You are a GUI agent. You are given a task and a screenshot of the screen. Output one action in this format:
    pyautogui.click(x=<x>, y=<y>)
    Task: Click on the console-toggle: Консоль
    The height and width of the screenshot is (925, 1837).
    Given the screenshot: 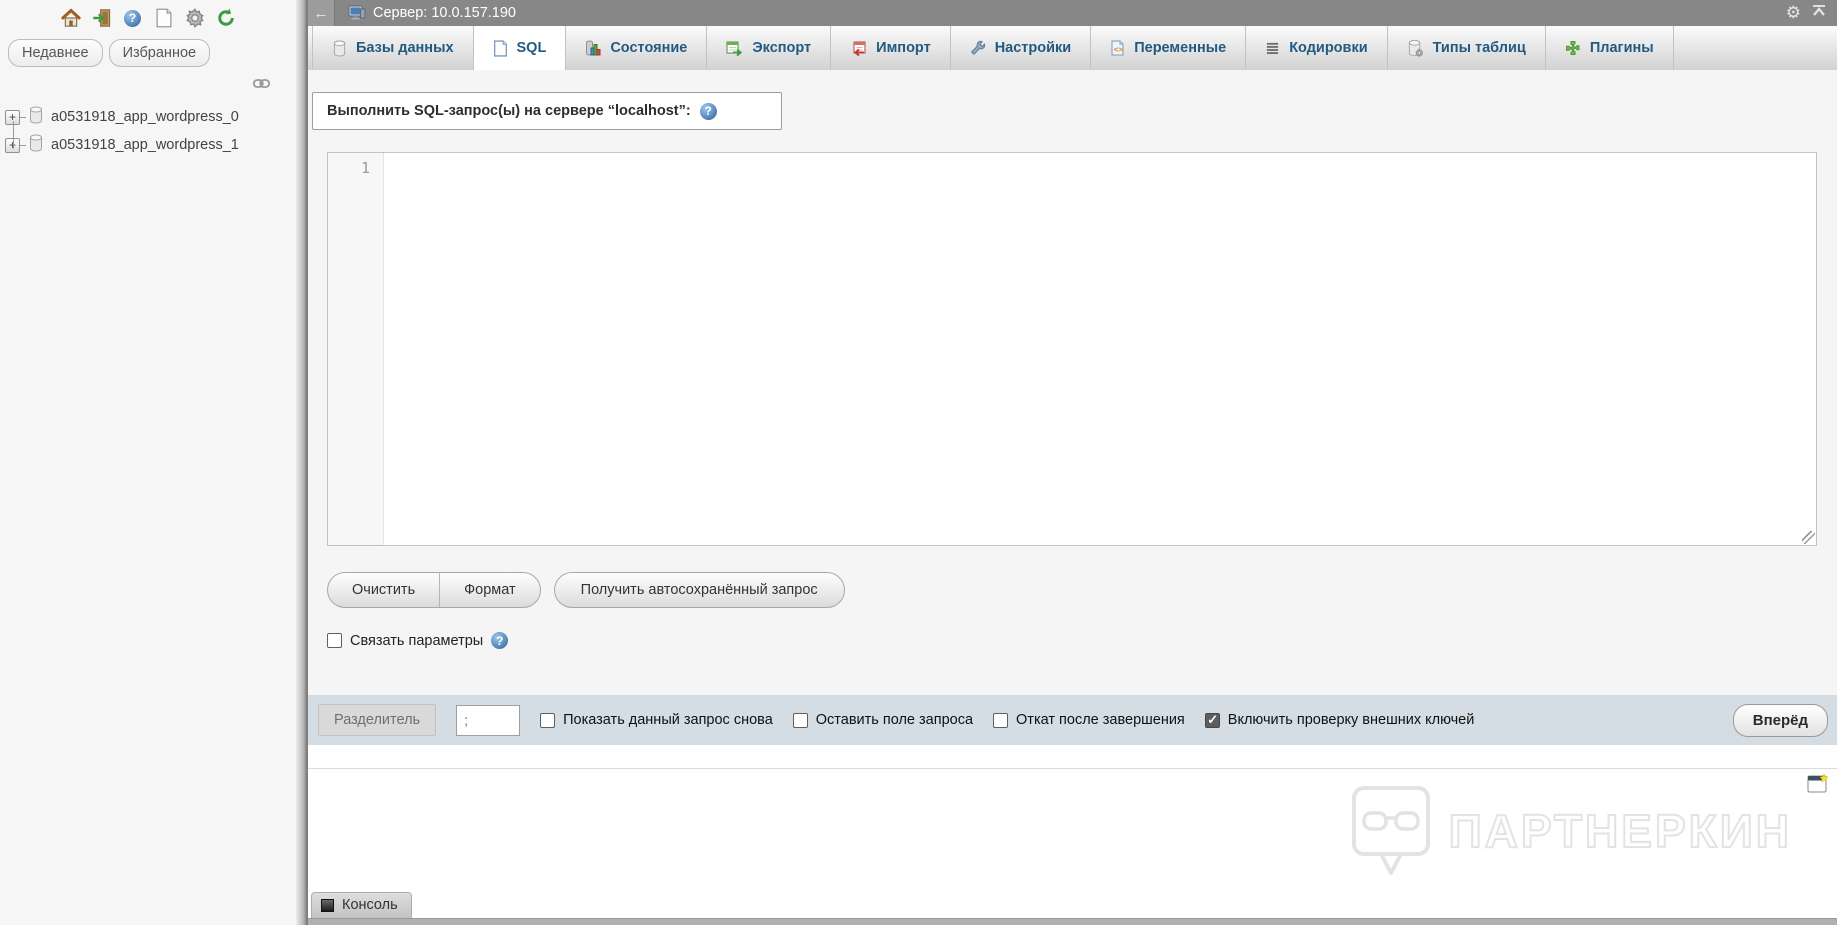 What is the action you would take?
    pyautogui.click(x=361, y=905)
    